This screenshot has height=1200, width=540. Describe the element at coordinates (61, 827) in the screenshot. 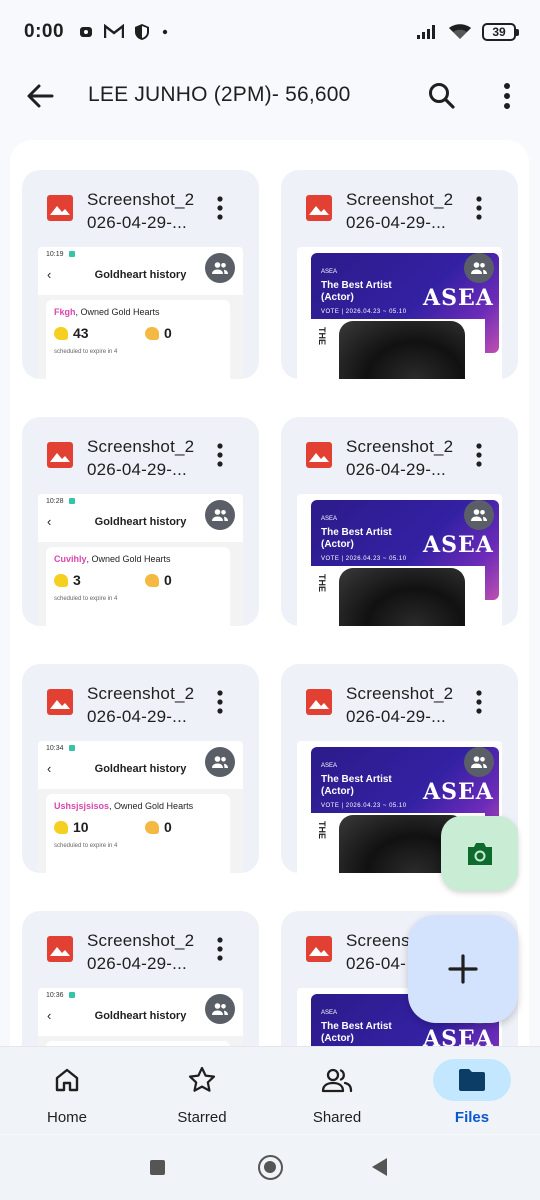

I see `gold-heart-icon` at that location.